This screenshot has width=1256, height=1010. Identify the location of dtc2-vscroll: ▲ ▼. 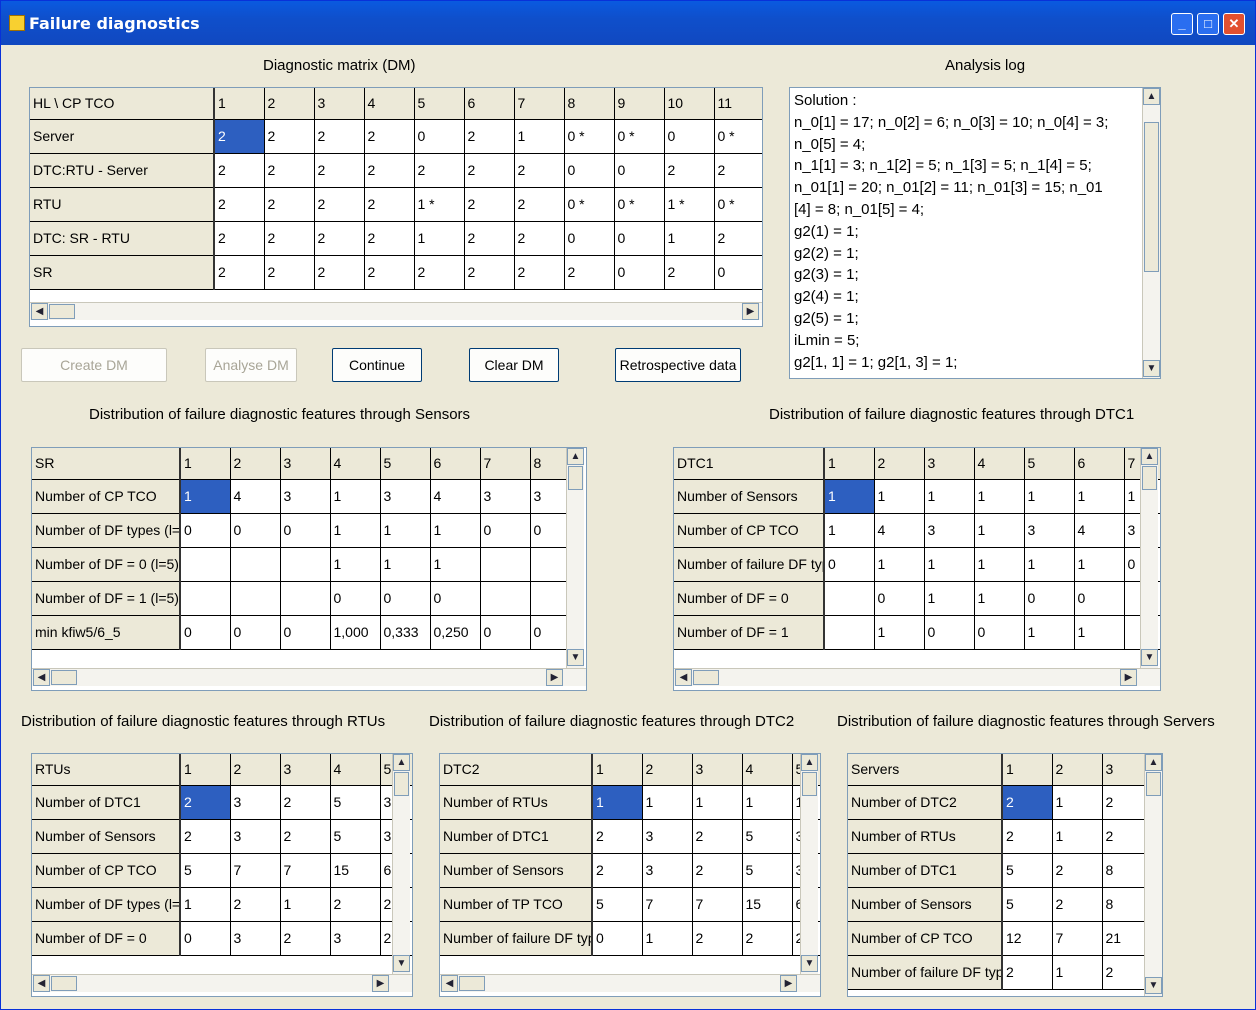
(809, 864).